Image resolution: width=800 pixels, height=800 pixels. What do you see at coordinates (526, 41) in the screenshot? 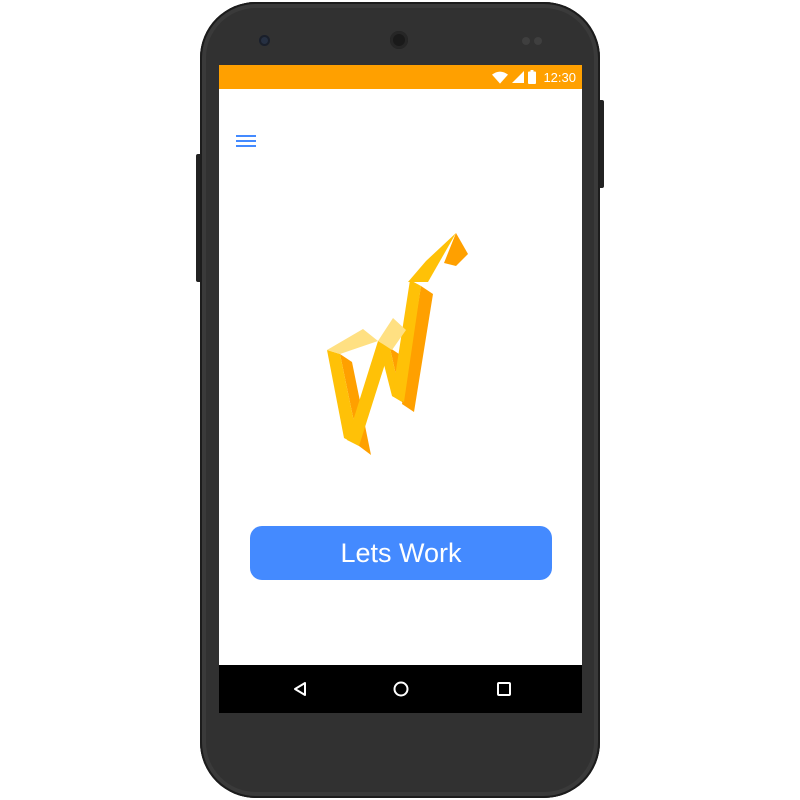
I see `proximity-sensor` at bounding box center [526, 41].